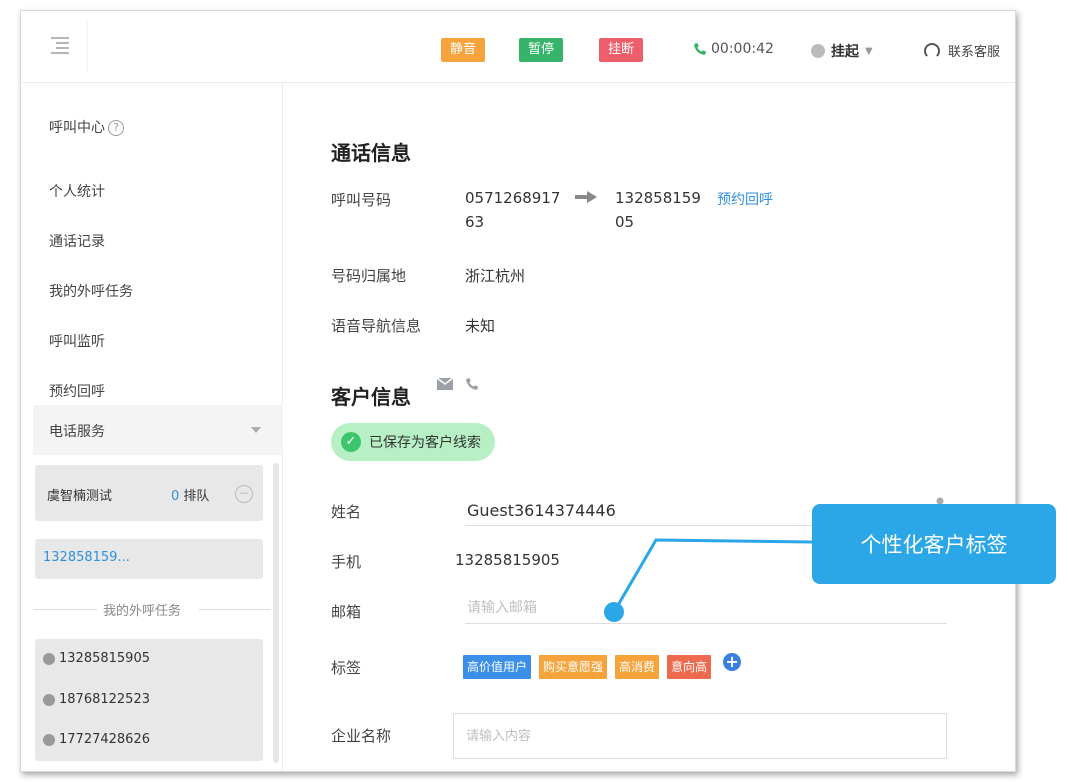 The height and width of the screenshot is (782, 1068). Describe the element at coordinates (497, 667) in the screenshot. I see `tag-high-value: 高价值用户` at that location.